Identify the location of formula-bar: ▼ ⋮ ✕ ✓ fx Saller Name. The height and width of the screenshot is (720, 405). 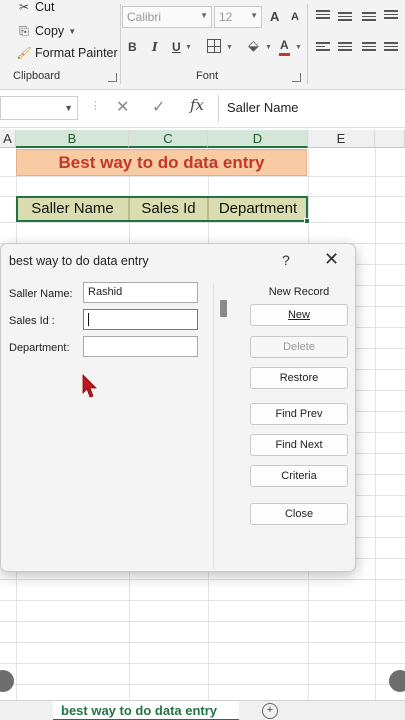
(202, 109).